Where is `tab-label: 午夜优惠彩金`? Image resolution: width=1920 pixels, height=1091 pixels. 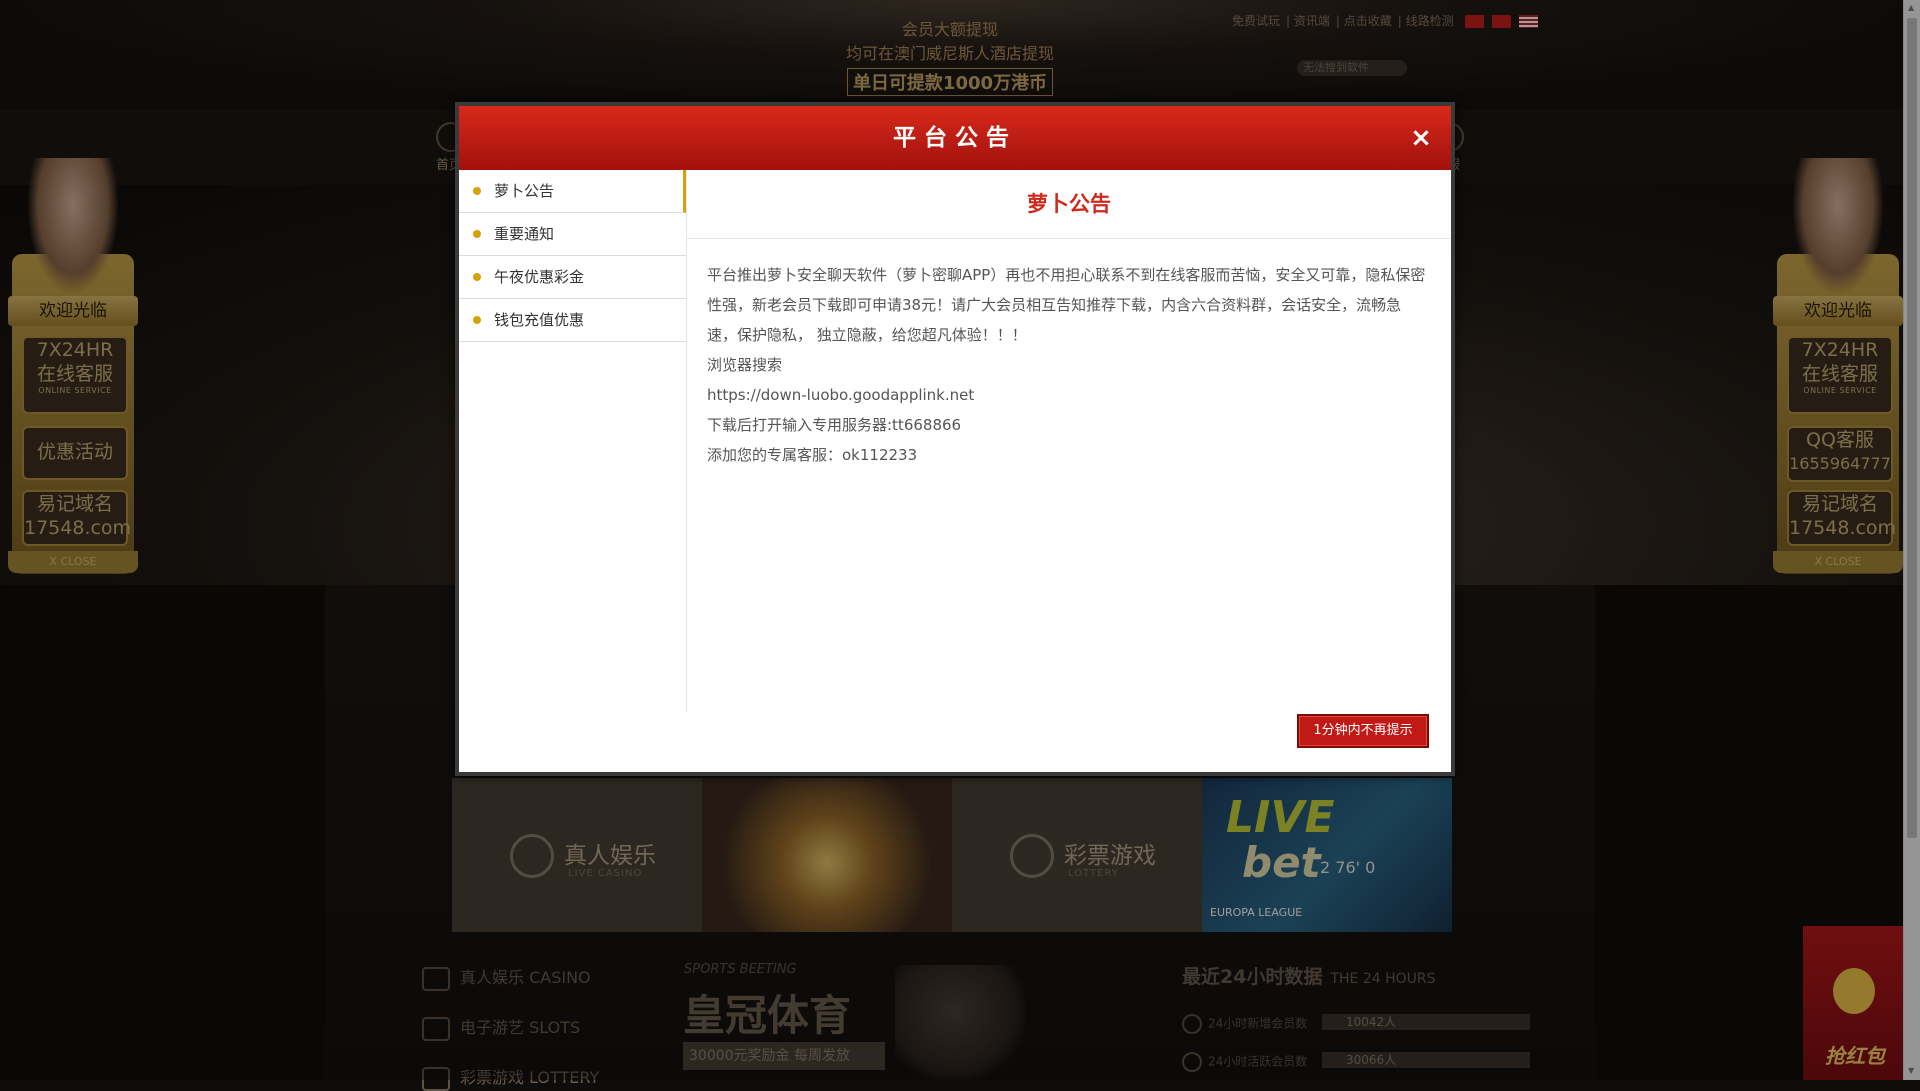 tab-label: 午夜优惠彩金 is located at coordinates (539, 277).